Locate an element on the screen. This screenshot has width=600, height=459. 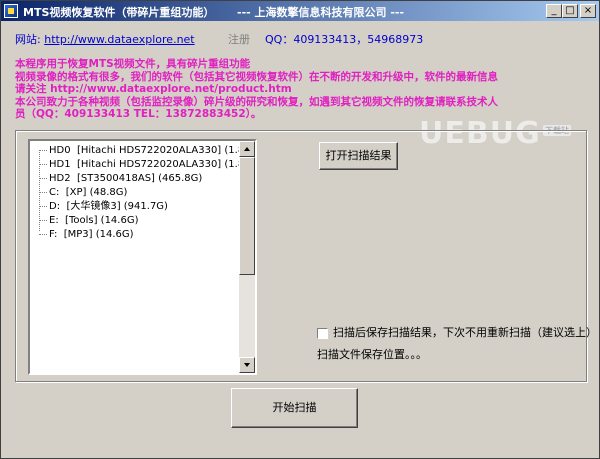
drive-id: C: is located at coordinates (54, 192).